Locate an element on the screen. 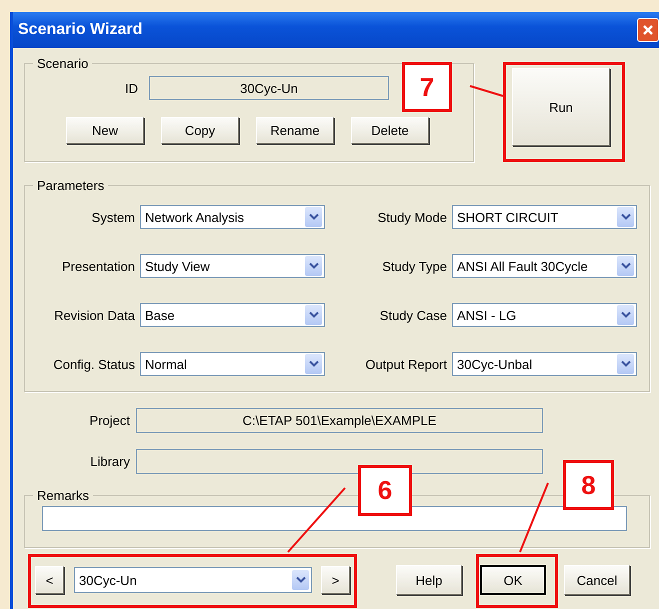  dropdown: ANSI - LG is located at coordinates (544, 315).